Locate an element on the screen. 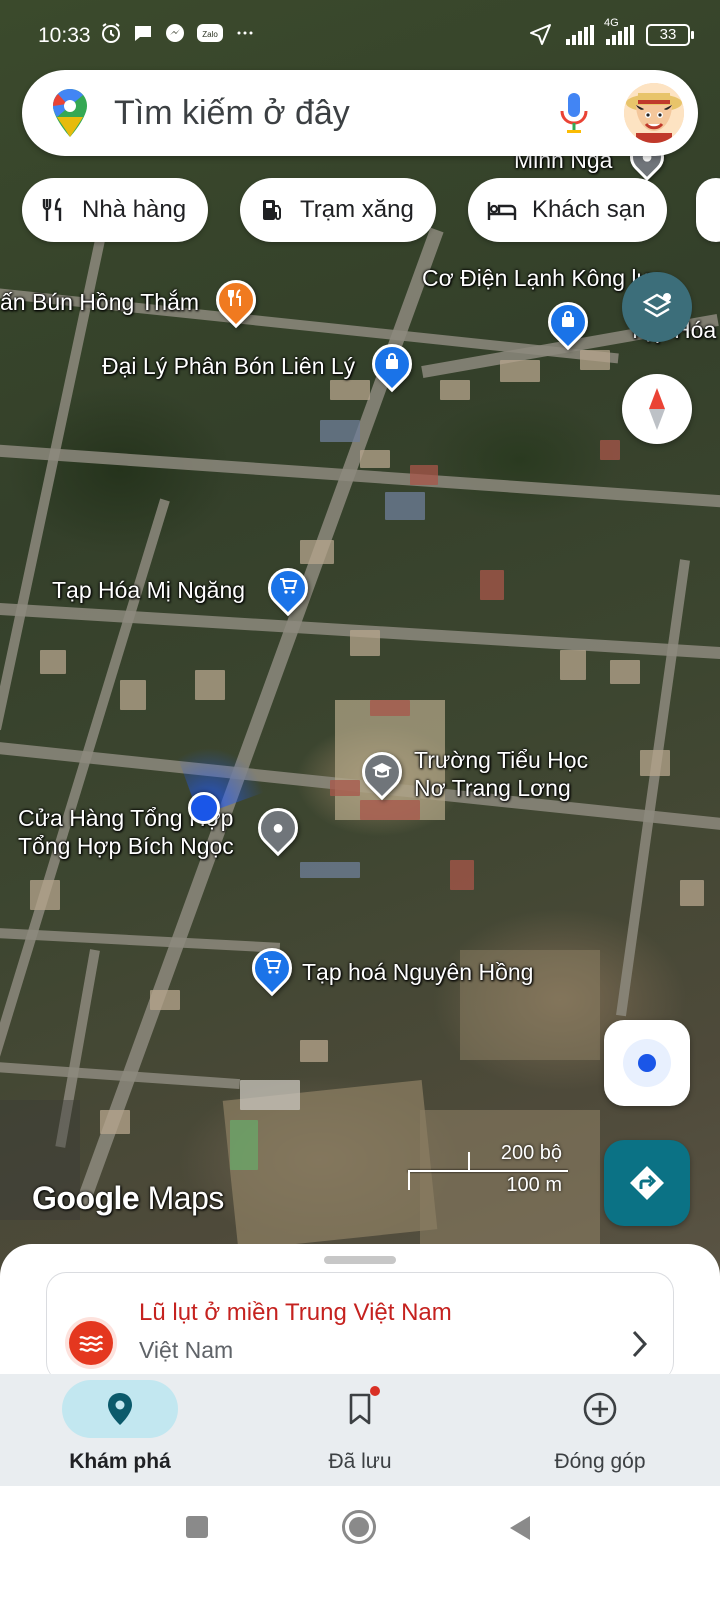 The width and height of the screenshot is (720, 1599). chat-bubble-icon is located at coordinates (143, 33).